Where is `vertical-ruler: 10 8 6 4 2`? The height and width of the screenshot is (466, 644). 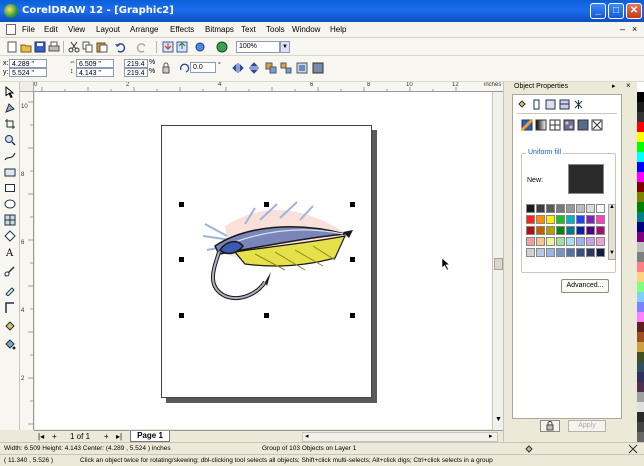 vertical-ruler: 10 8 6 4 2 is located at coordinates (27, 261).